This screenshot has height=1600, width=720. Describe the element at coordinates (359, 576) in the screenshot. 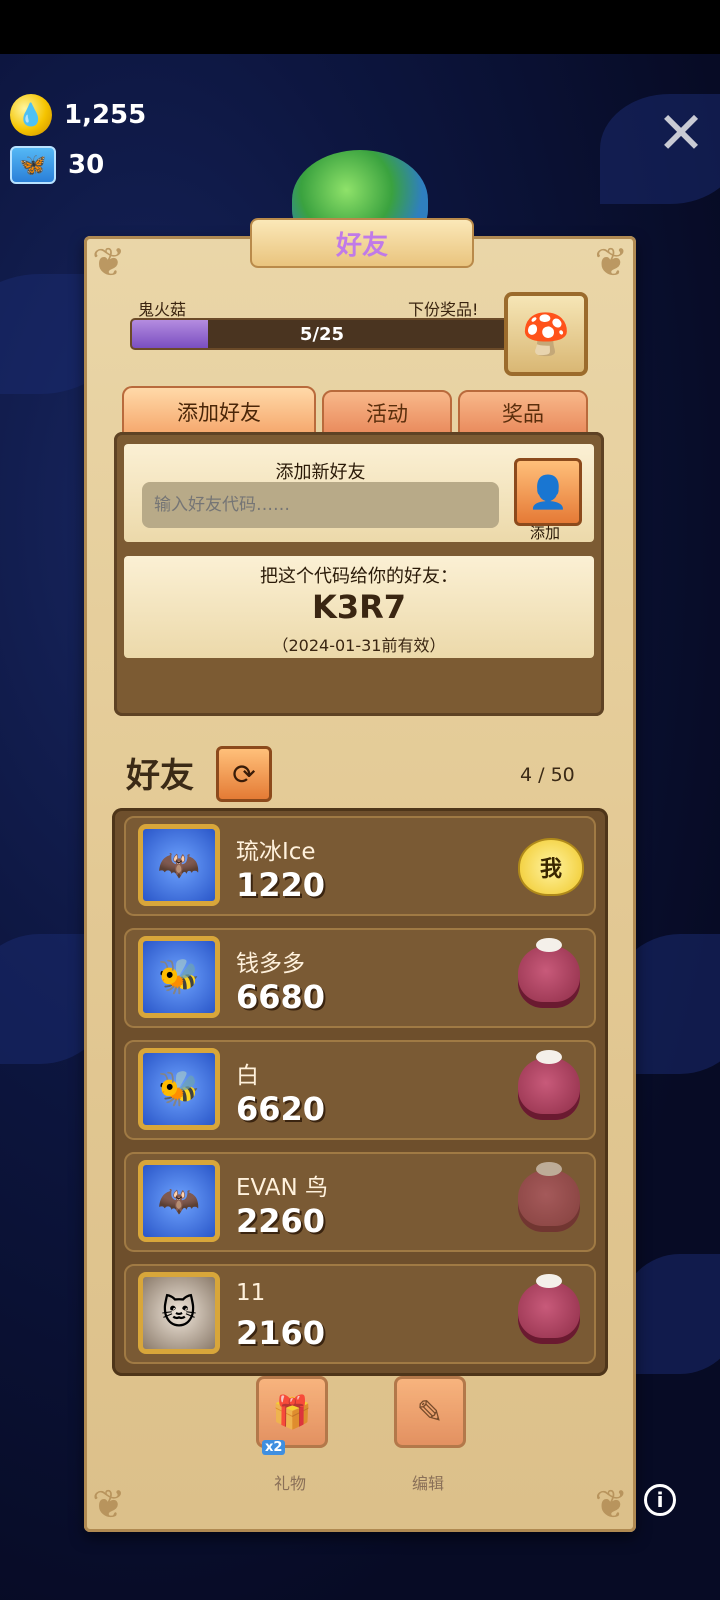

I see `share-code-title: 把这个代码给你的好友：` at that location.